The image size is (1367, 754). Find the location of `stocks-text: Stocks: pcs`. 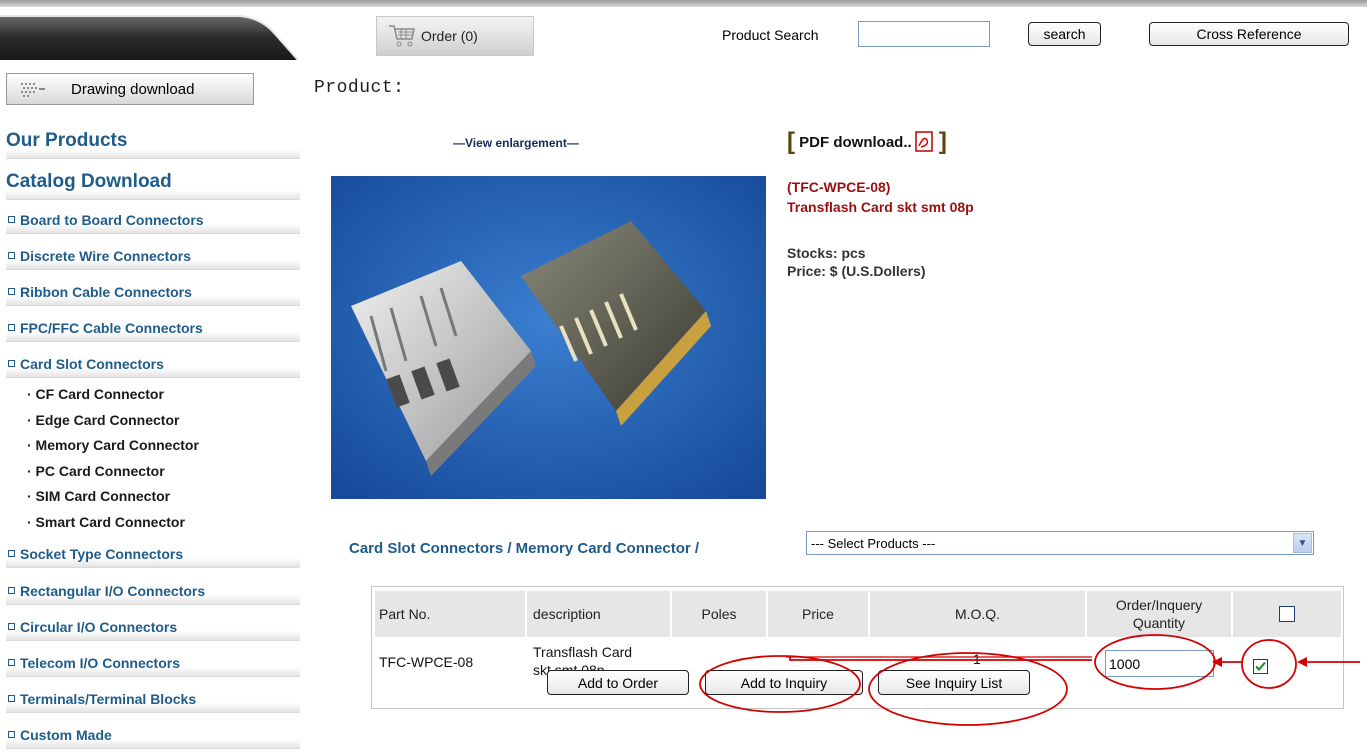

stocks-text: Stocks: pcs is located at coordinates (826, 253).